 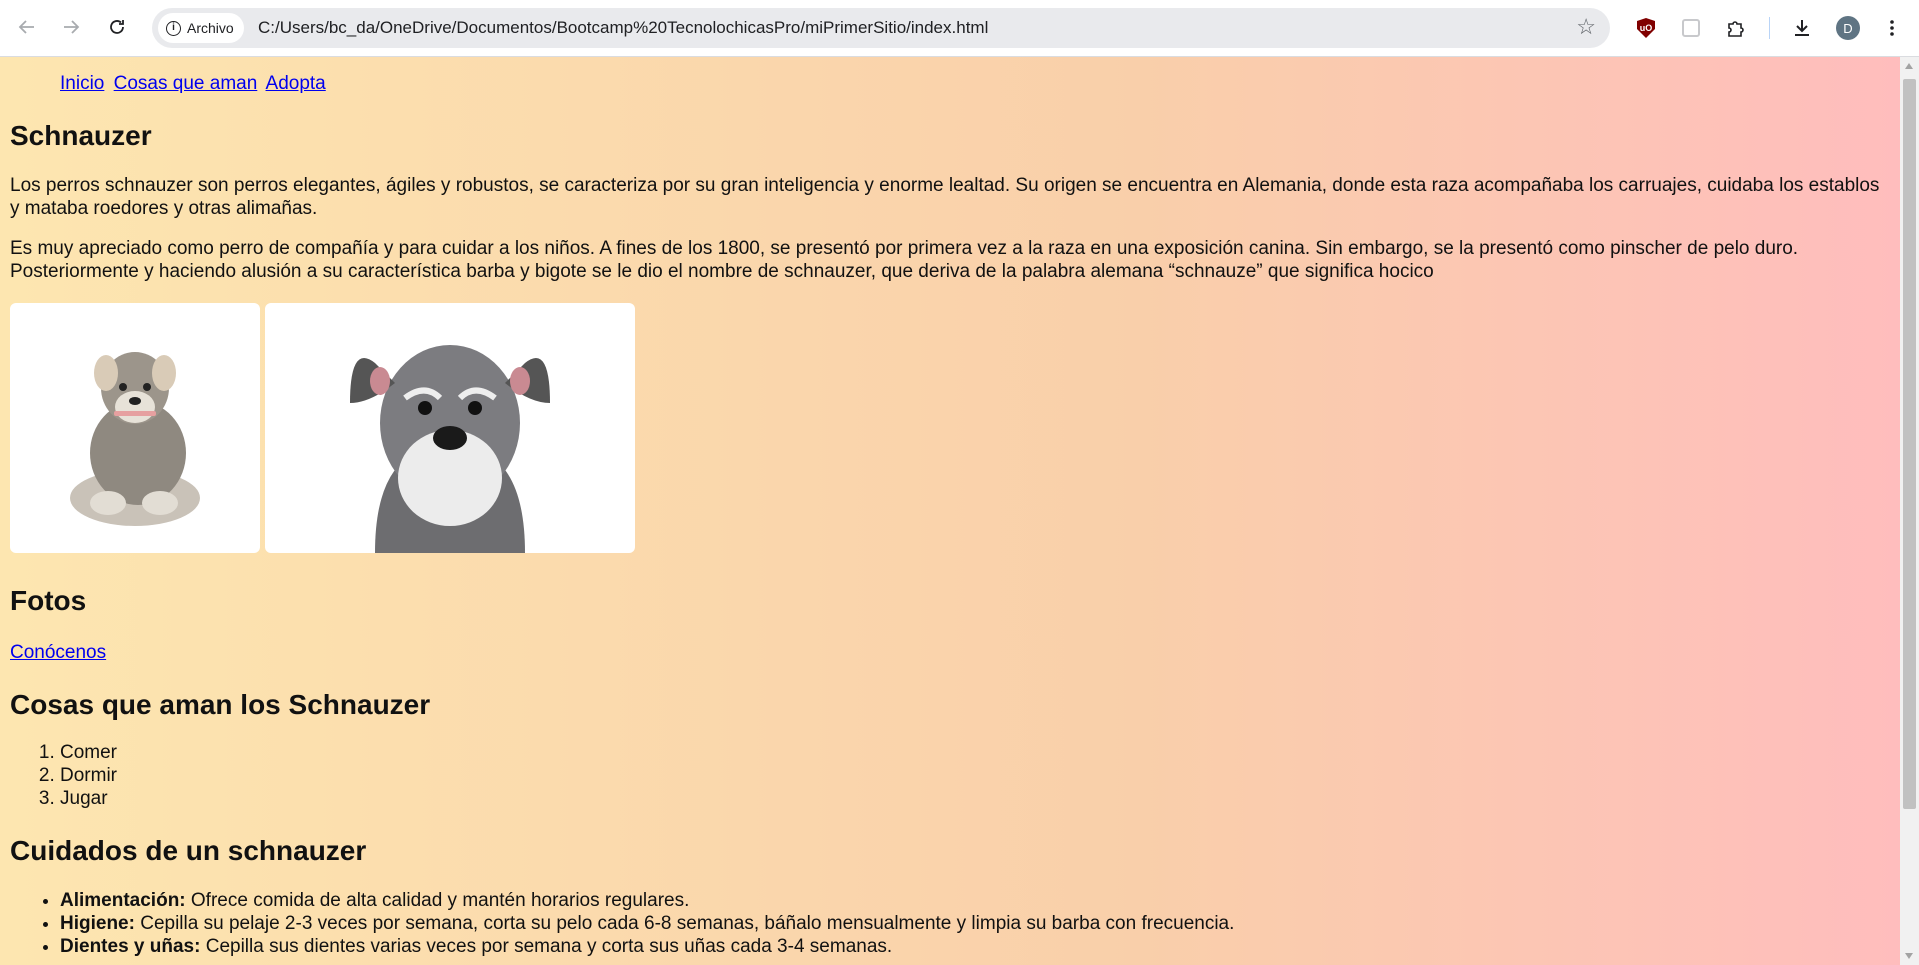 I want to click on nav-link-cosas-que-aman: Cosas que aman, so click(x=186, y=83).